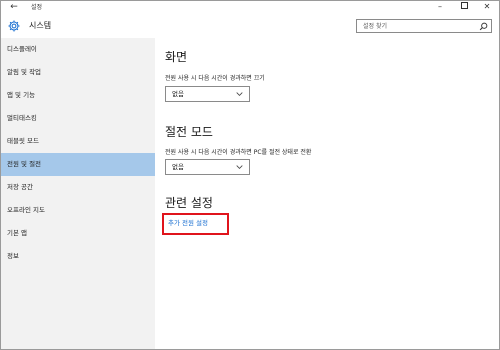 The width and height of the screenshot is (500, 350). What do you see at coordinates (178, 94) in the screenshot?
I see `screen-timeout-value: 없음` at bounding box center [178, 94].